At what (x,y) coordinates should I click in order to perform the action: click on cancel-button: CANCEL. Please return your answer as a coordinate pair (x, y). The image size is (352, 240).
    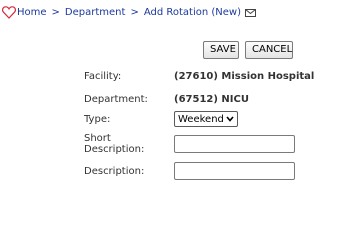
    Looking at the image, I should click on (269, 50).